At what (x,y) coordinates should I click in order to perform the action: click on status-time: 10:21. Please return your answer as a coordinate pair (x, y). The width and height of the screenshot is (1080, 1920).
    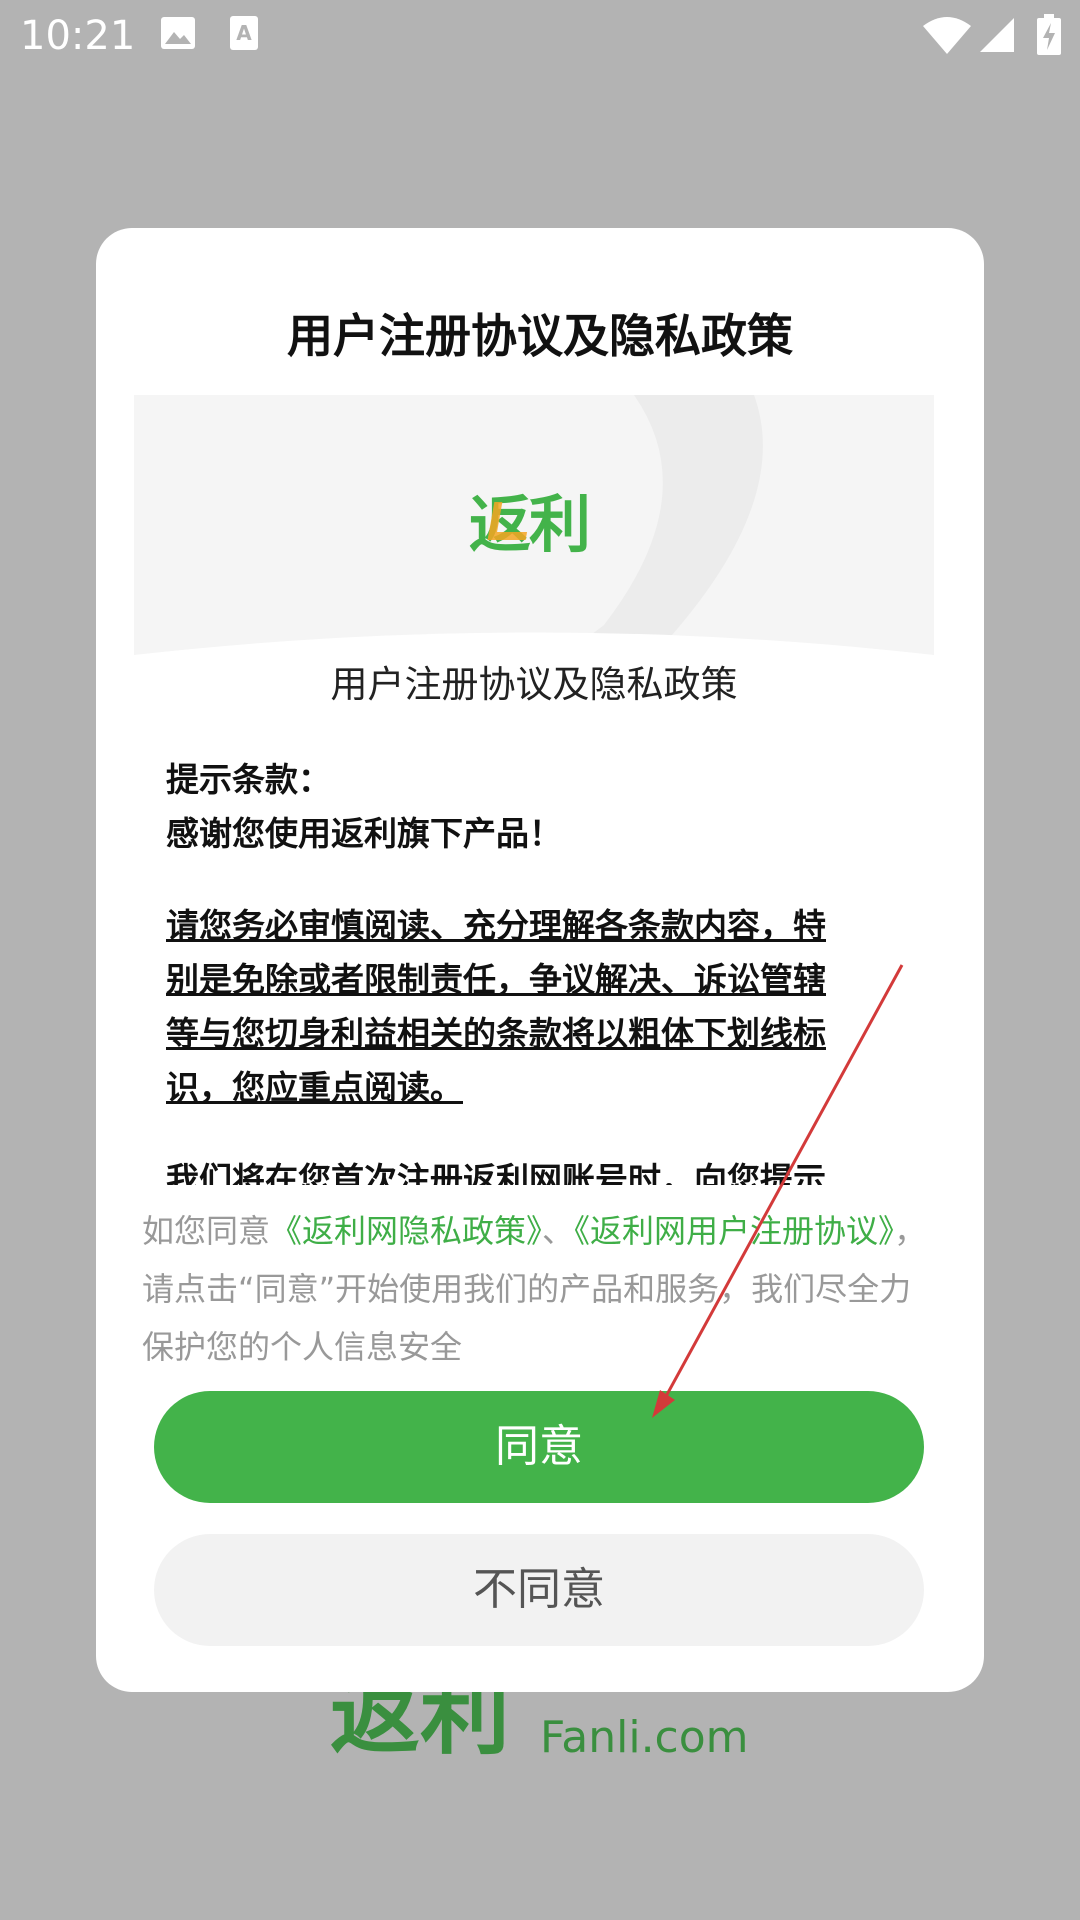
    Looking at the image, I should click on (78, 36).